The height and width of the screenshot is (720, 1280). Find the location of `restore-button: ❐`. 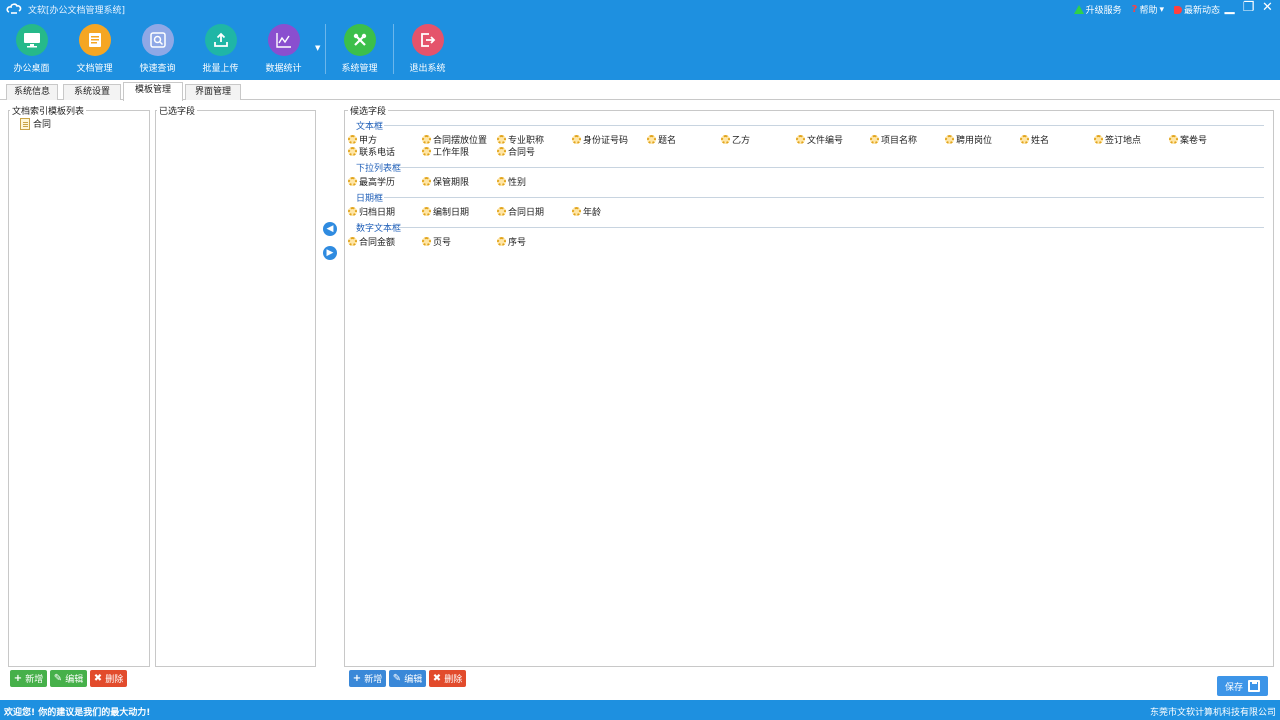

restore-button: ❐ is located at coordinates (1248, 8).